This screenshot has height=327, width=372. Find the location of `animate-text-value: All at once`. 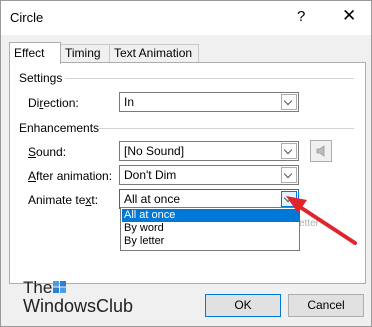

animate-text-value: All at once is located at coordinates (152, 199).